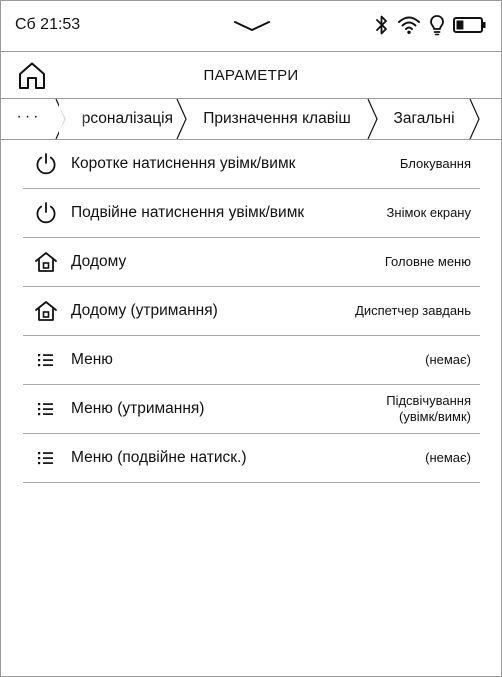 The width and height of the screenshot is (502, 677). What do you see at coordinates (428, 408) in the screenshot?
I see `setting-value: Підсвічування (увімк/вимк)` at bounding box center [428, 408].